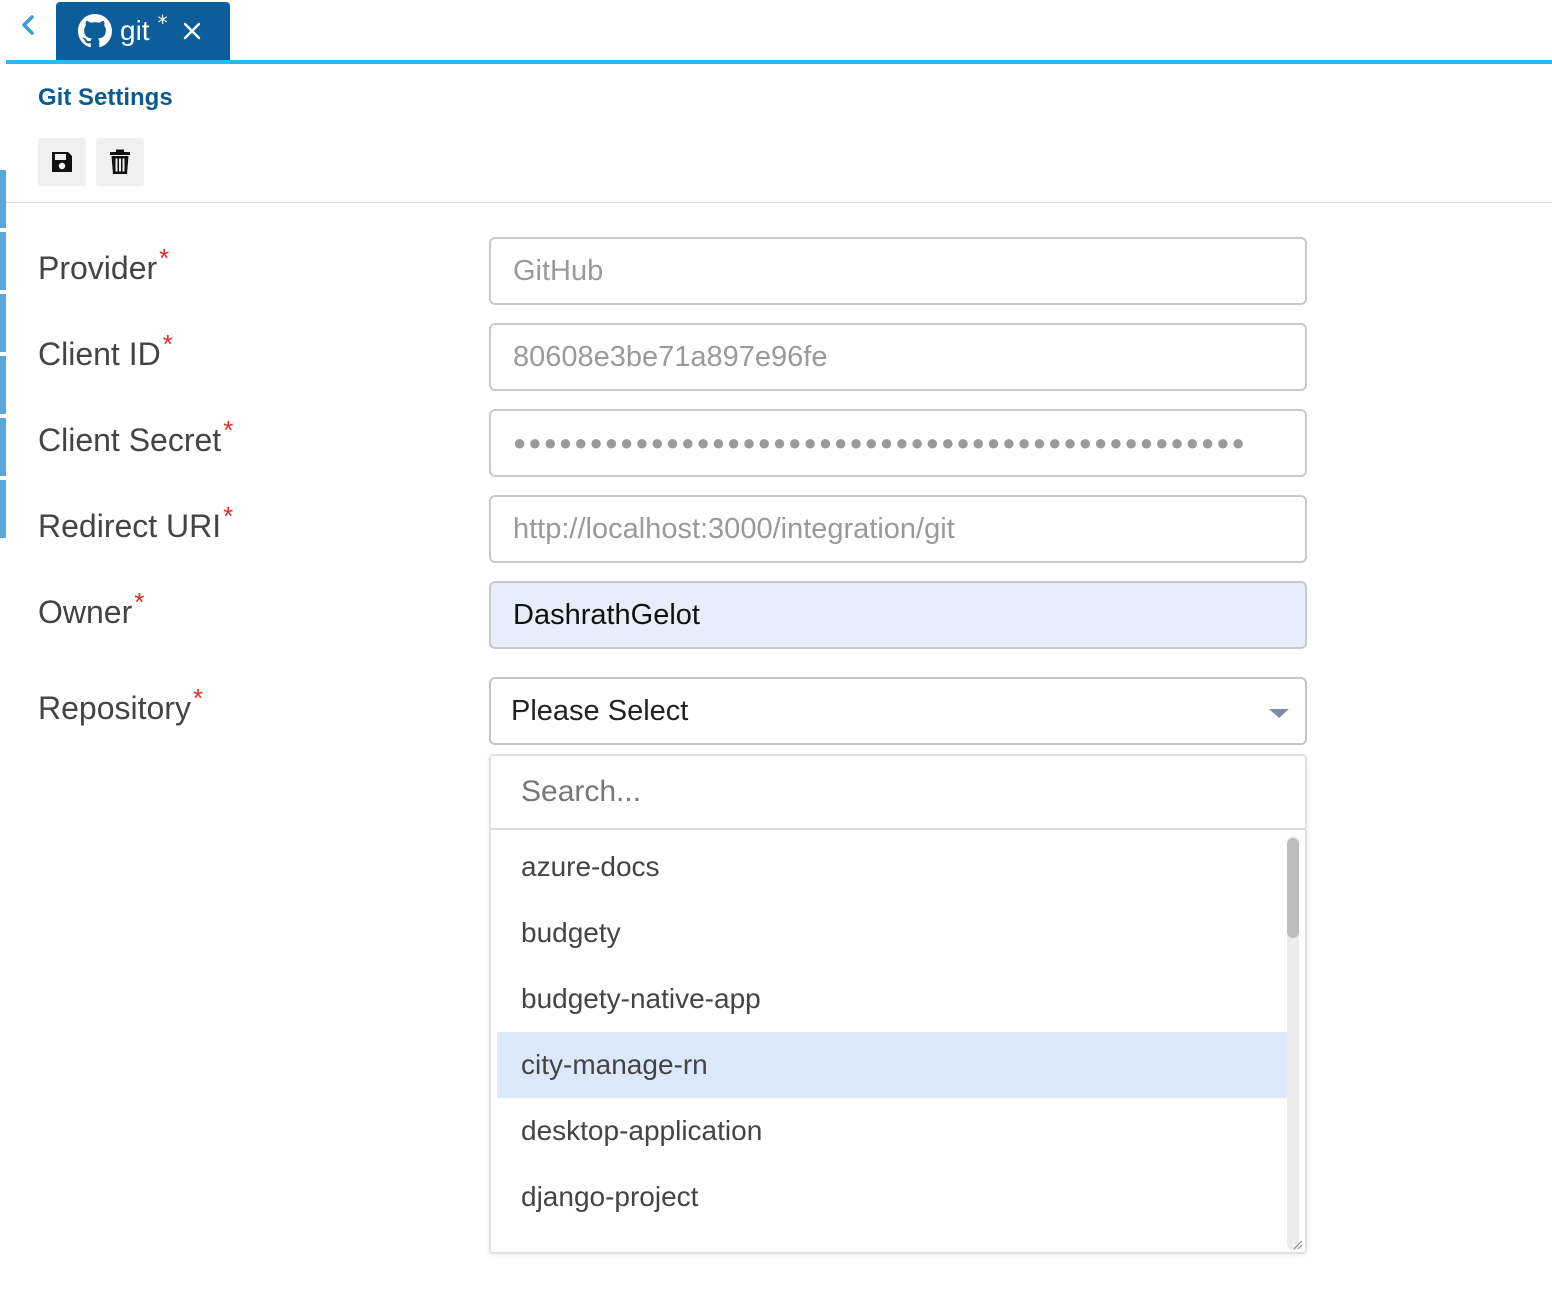 The image size is (1552, 1304). What do you see at coordinates (1297, 1244) in the screenshot?
I see `resize-grip-icon` at bounding box center [1297, 1244].